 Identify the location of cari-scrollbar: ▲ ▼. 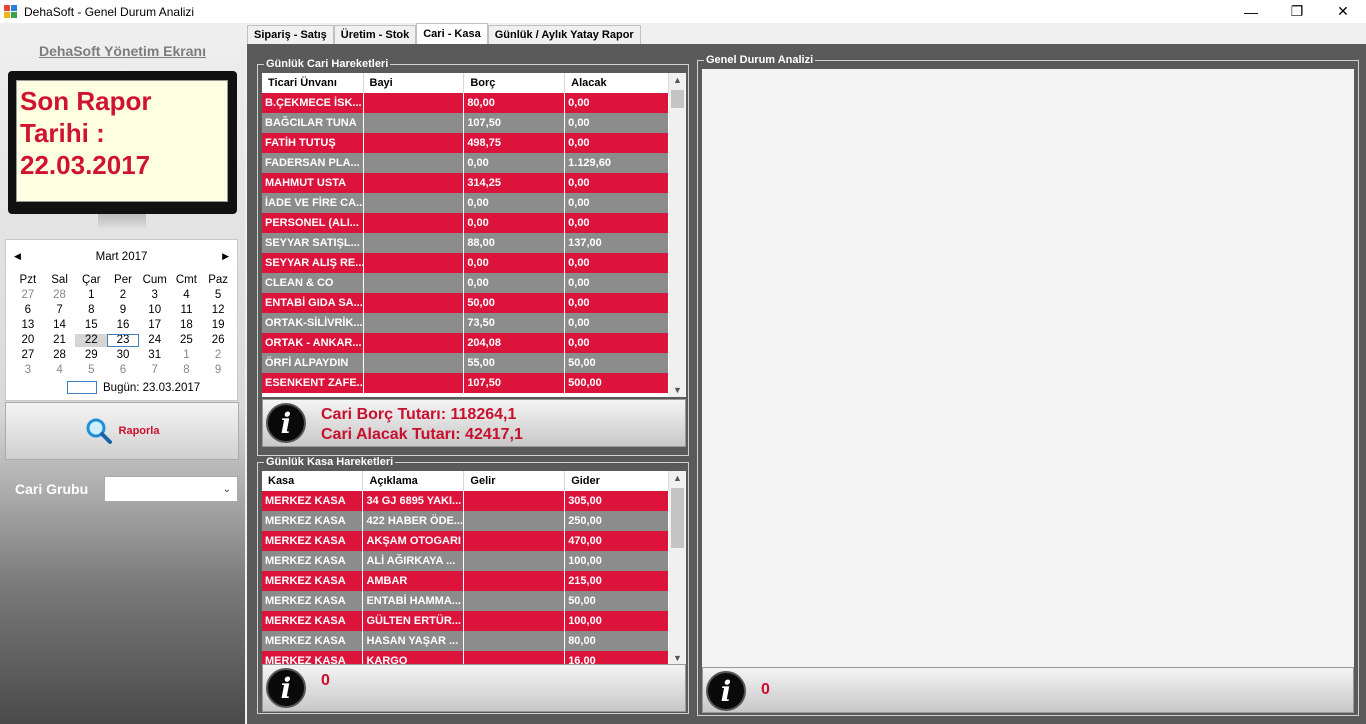
(677, 235).